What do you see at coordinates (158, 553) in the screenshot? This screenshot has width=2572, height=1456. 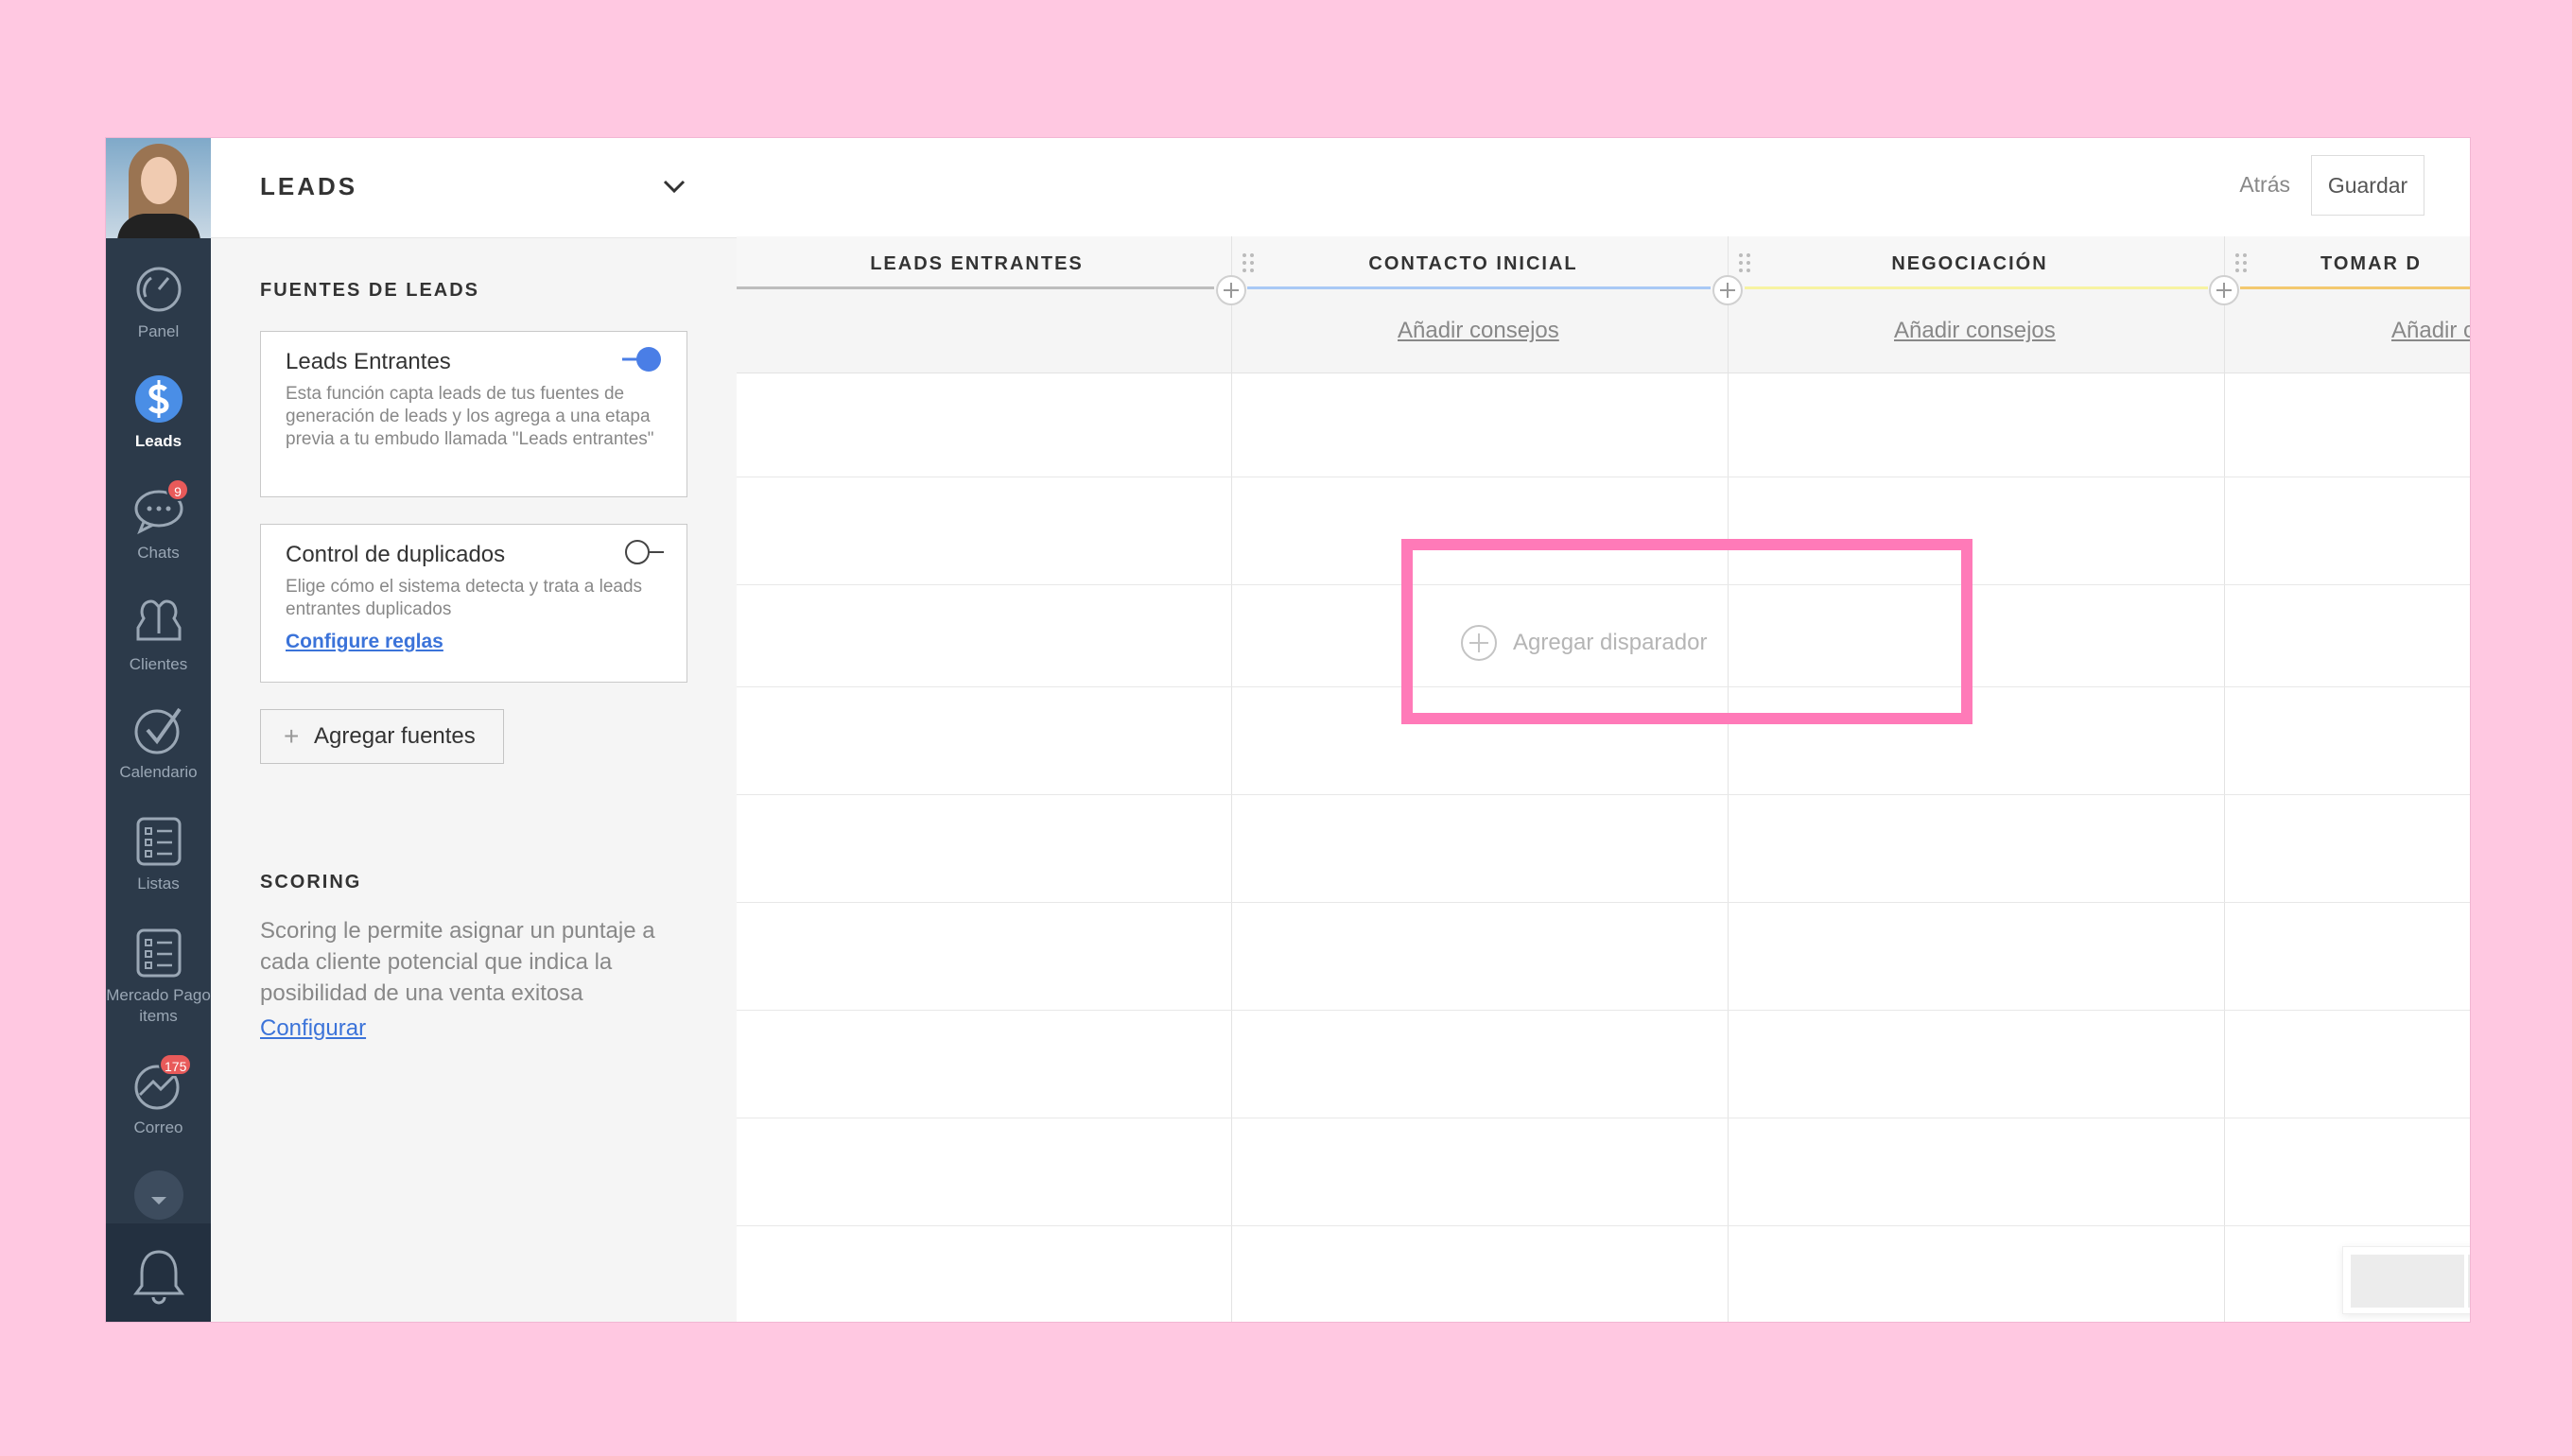 I see `nav-label: Chats` at bounding box center [158, 553].